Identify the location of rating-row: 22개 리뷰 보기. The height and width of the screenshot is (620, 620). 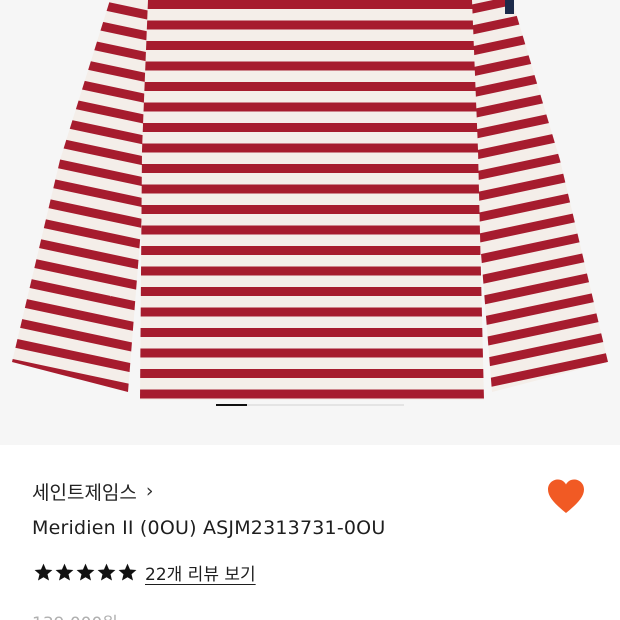
(144, 572).